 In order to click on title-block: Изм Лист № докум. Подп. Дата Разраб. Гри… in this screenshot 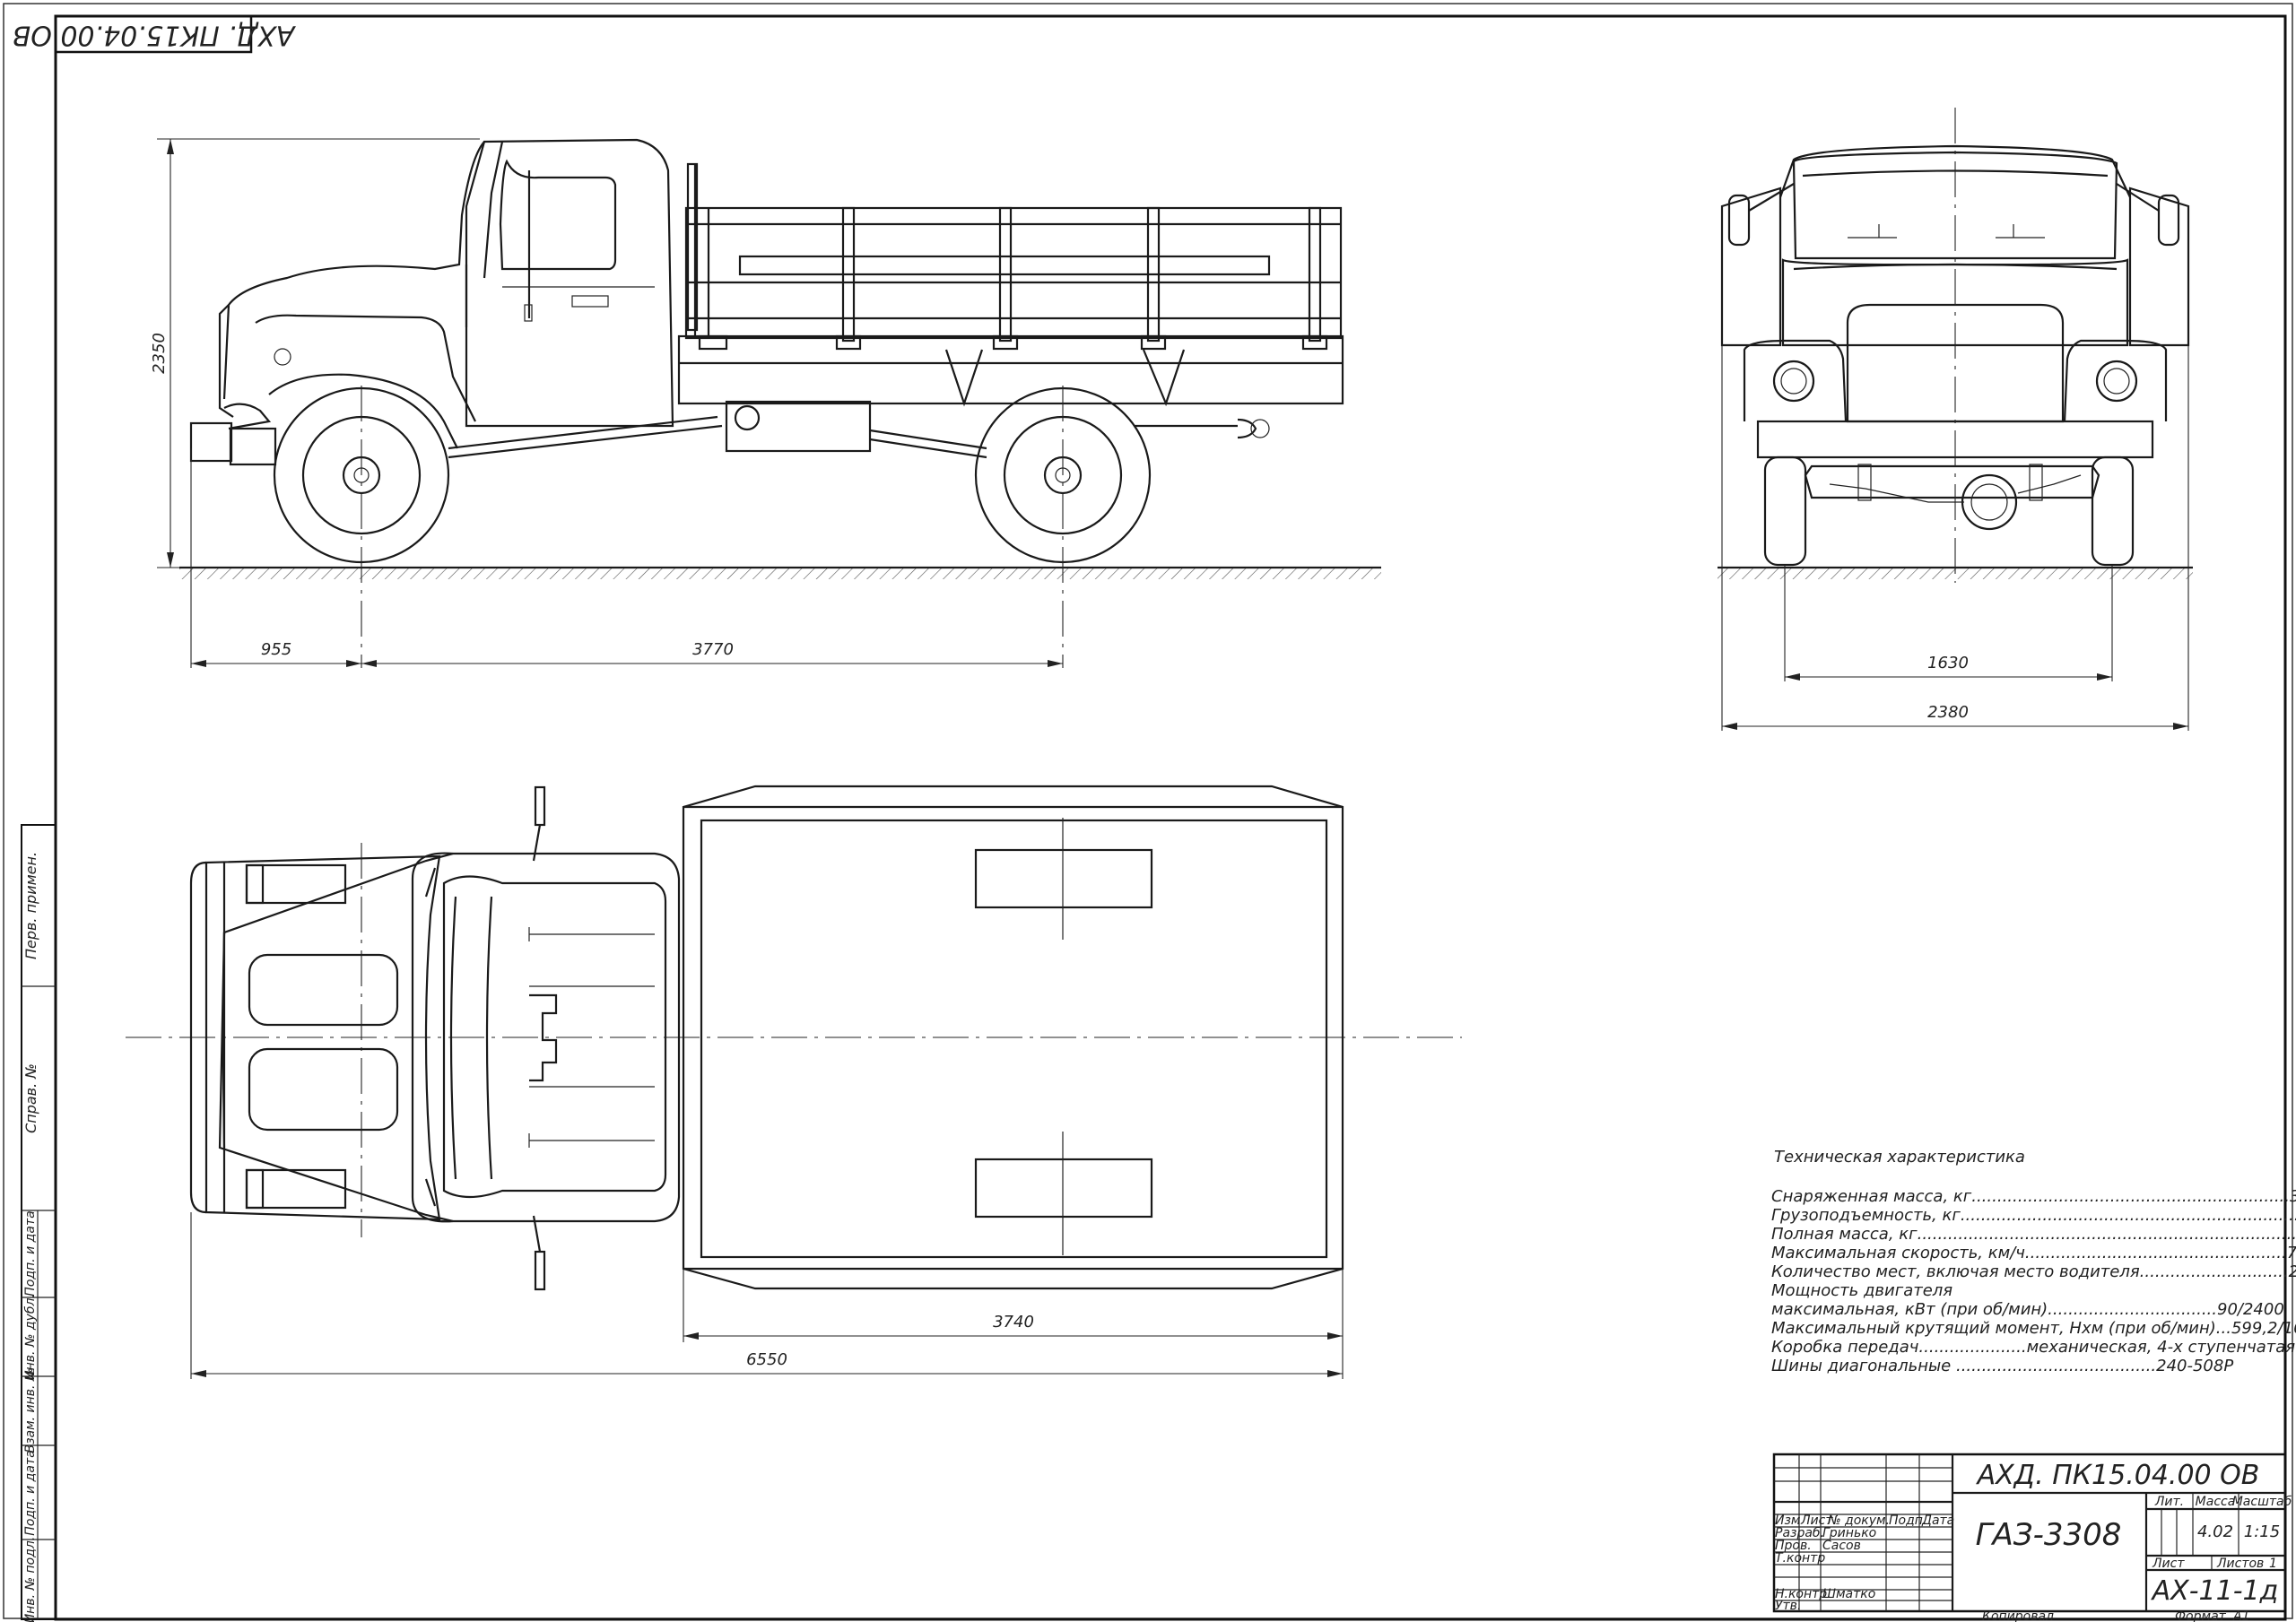, I will do `click(2032, 1537)`.